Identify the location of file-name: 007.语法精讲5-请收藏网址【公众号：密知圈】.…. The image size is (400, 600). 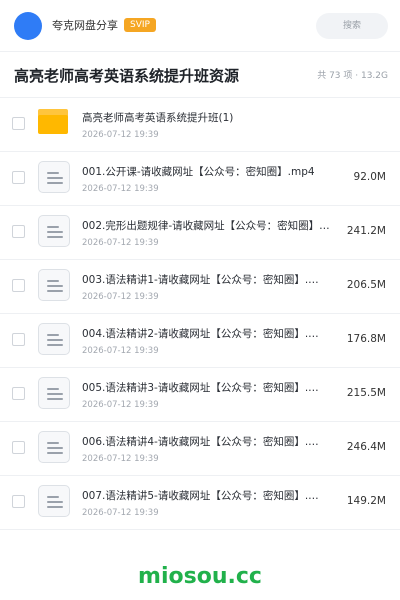
(211, 496).